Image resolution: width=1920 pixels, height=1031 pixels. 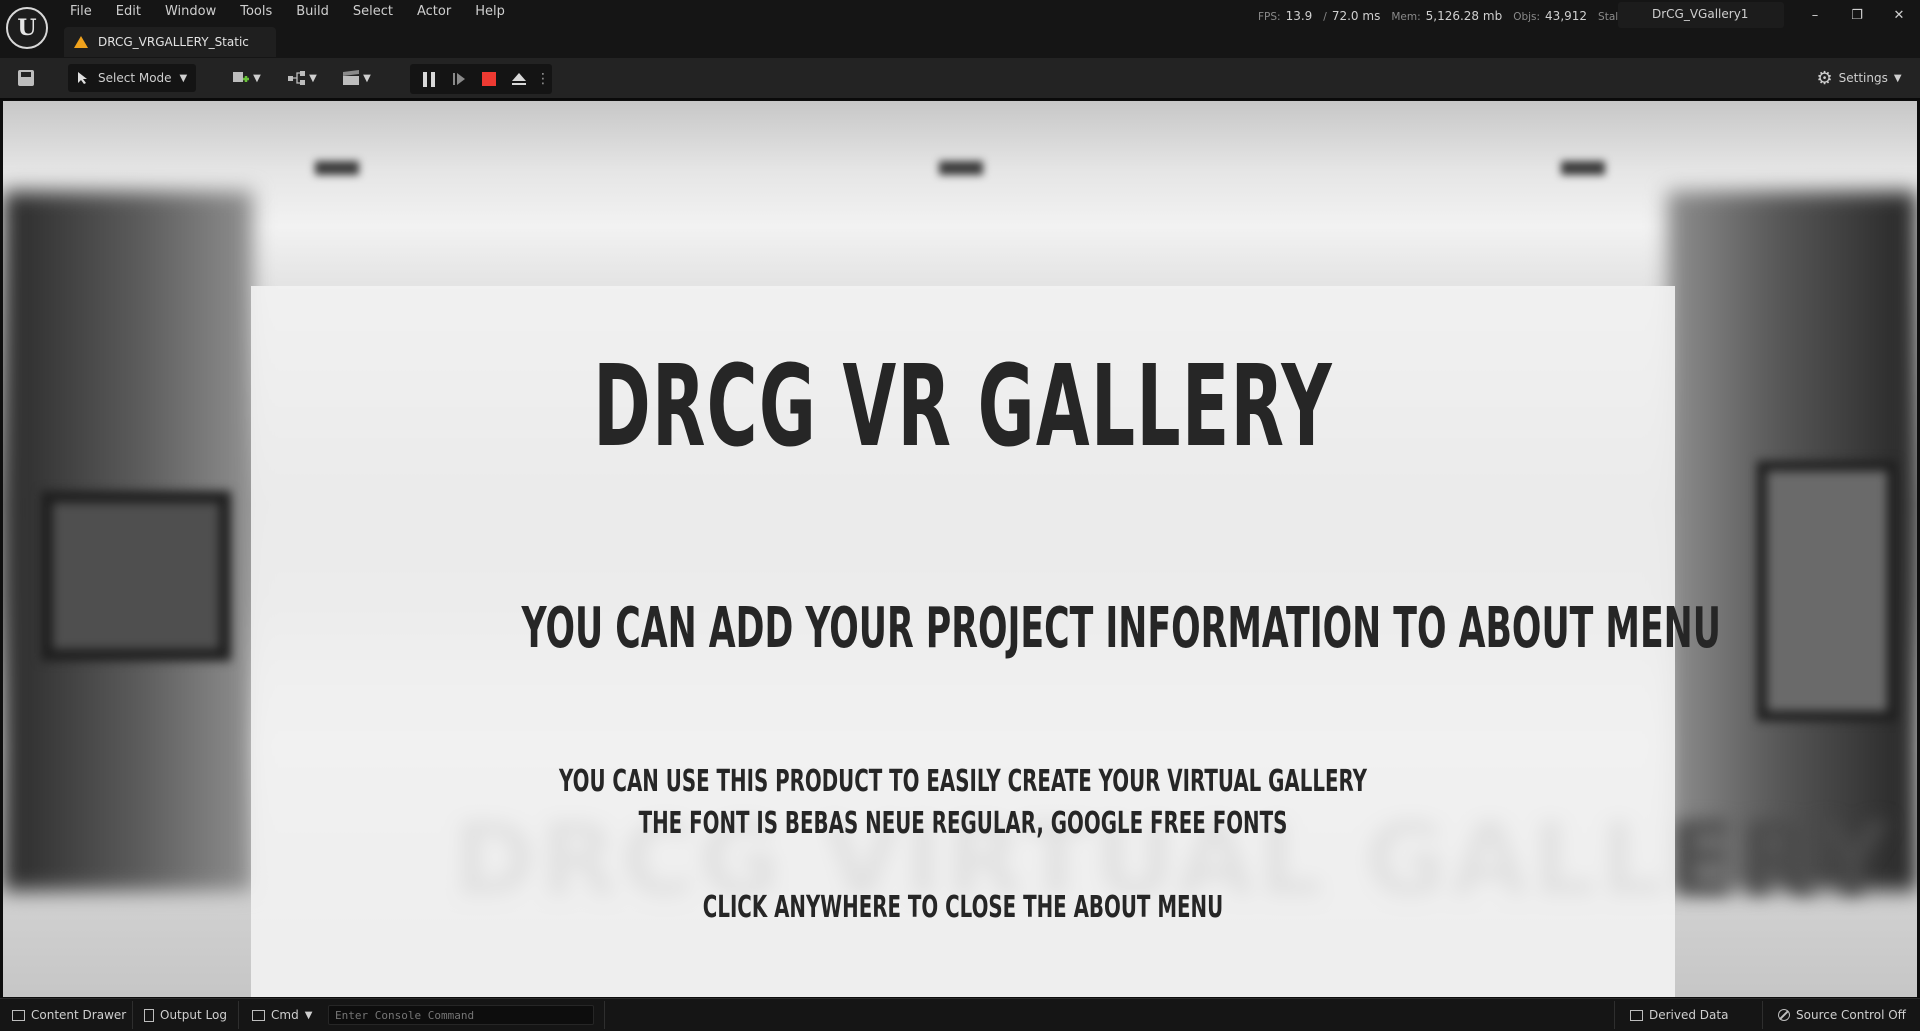 I want to click on select-mode-label: Select Mode, so click(x=135, y=78).